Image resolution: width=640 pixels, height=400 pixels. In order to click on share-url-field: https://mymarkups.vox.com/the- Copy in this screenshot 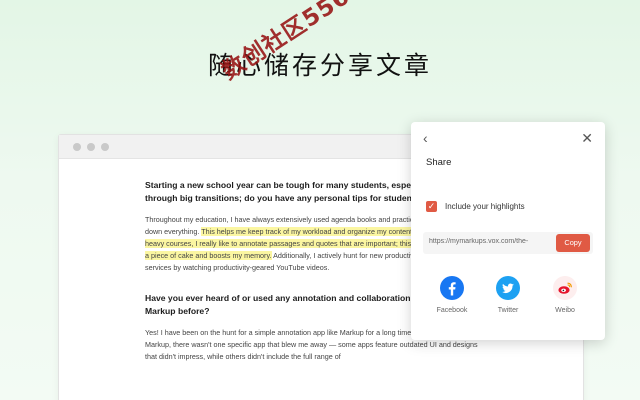, I will do `click(508, 243)`.